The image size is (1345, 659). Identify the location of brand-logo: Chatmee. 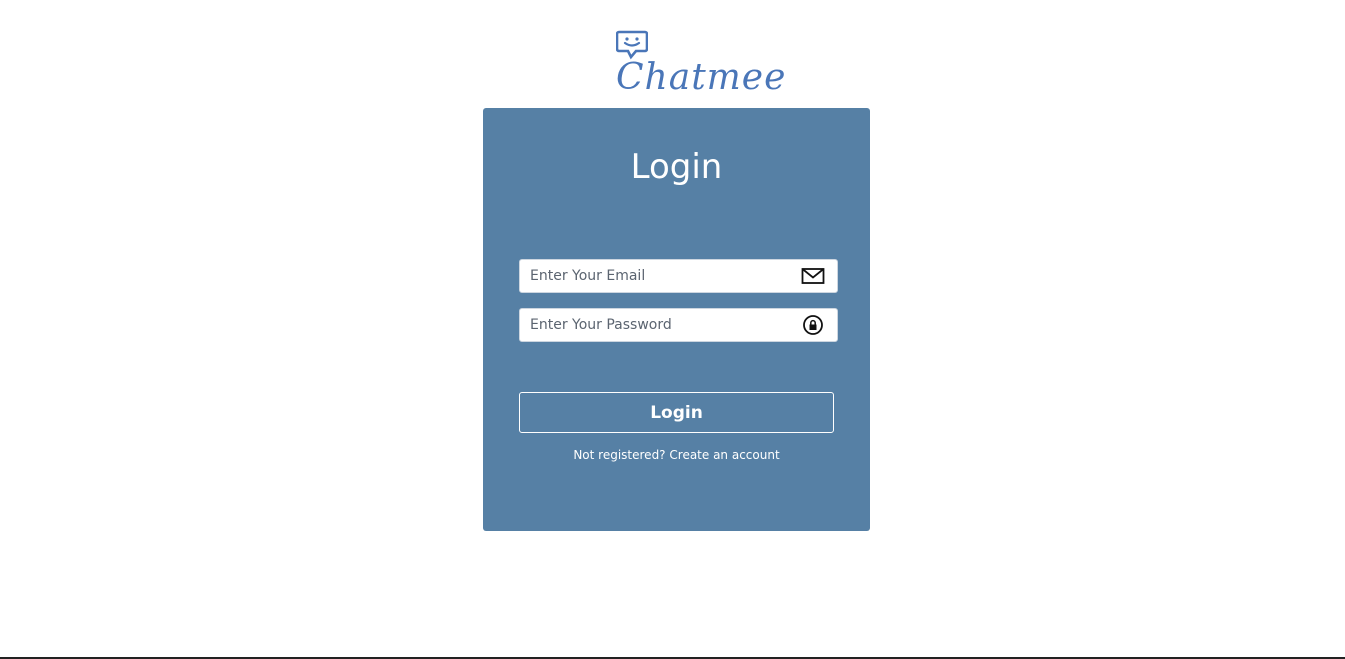
(699, 64).